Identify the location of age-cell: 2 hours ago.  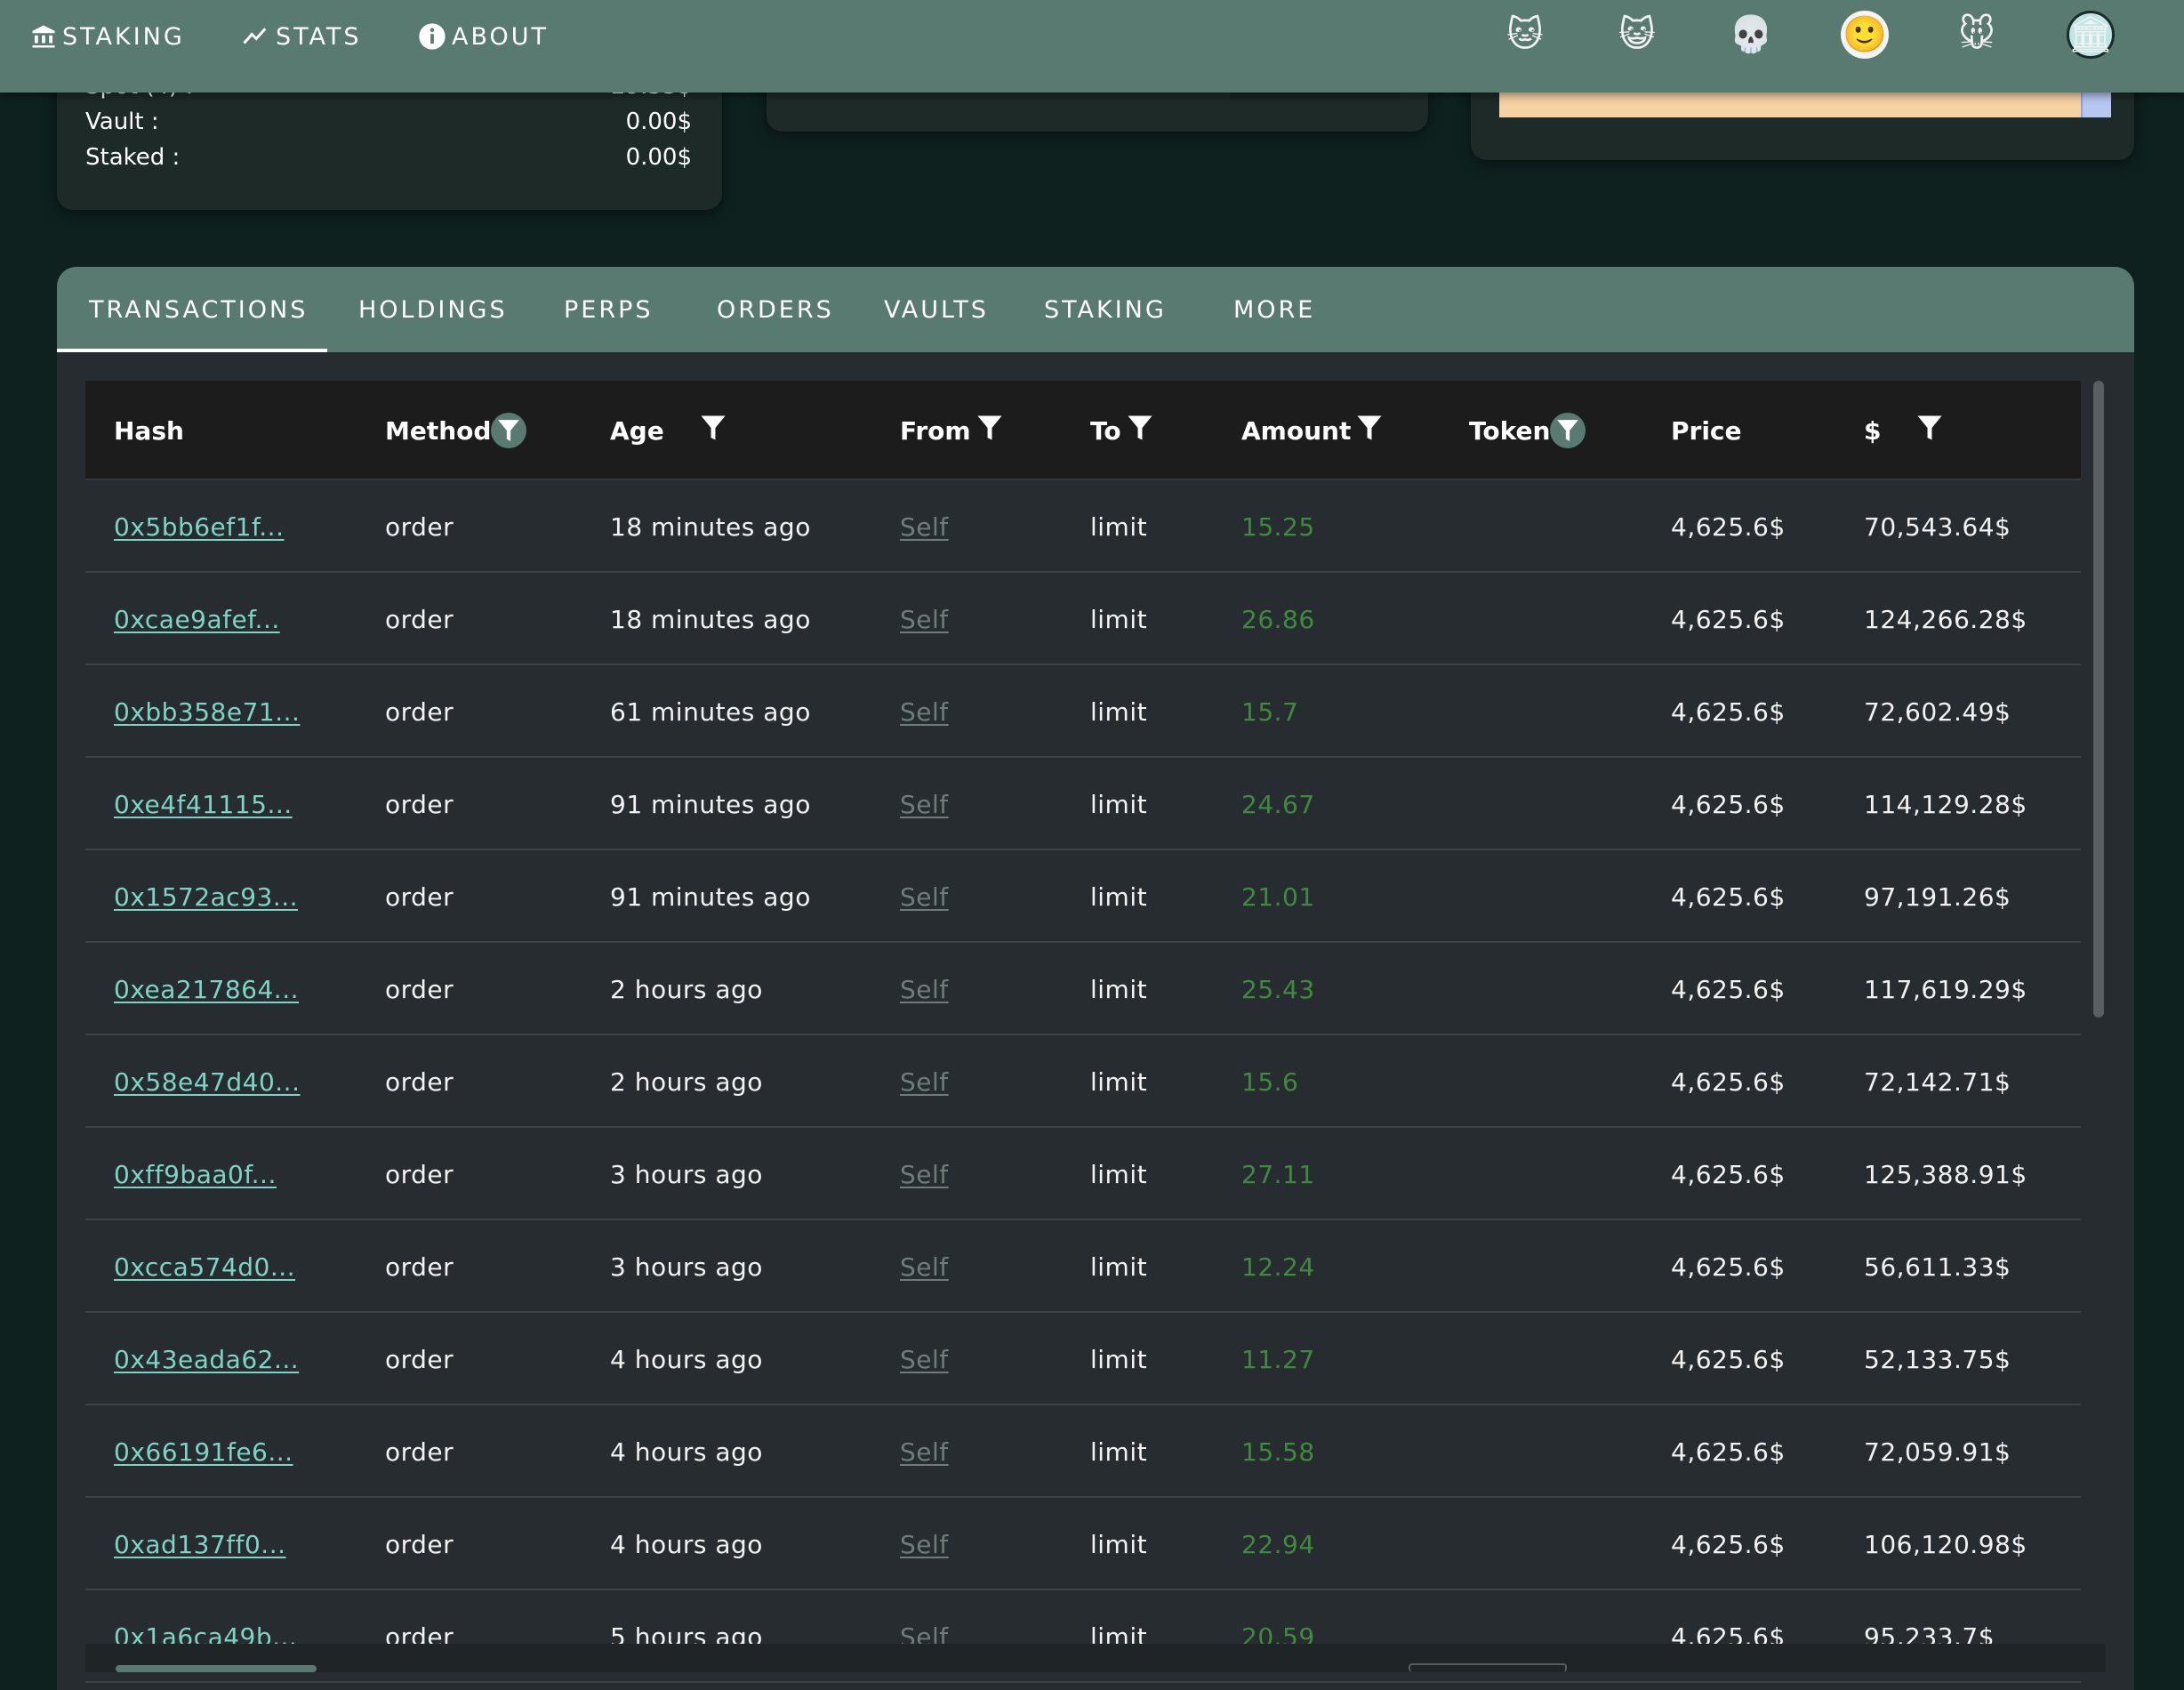
(686, 1081).